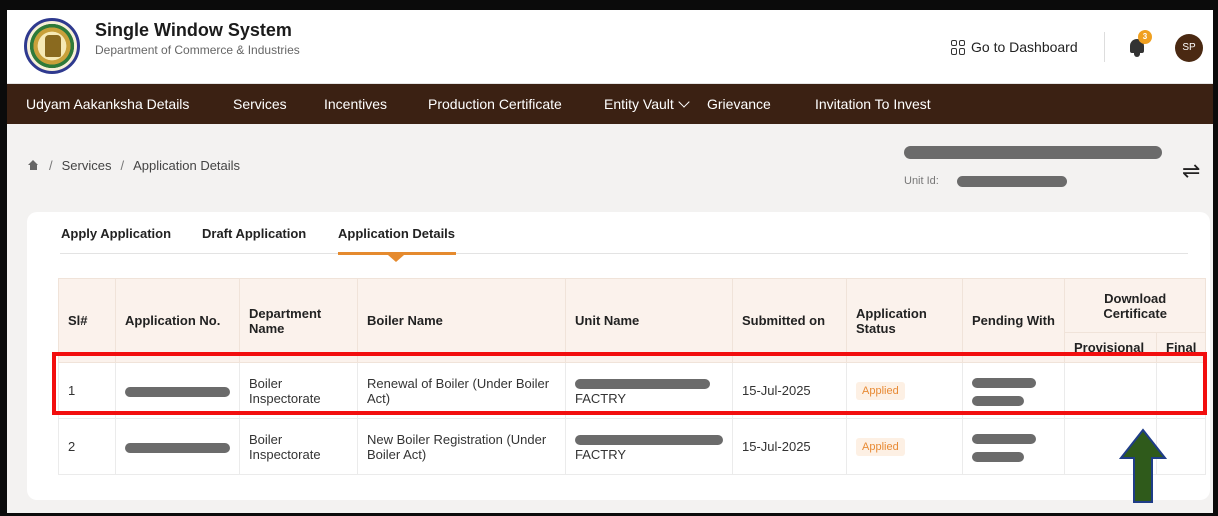 Image resolution: width=1218 pixels, height=516 pixels. Describe the element at coordinates (1145, 37) in the screenshot. I see `notification-count-badge: 3` at that location.